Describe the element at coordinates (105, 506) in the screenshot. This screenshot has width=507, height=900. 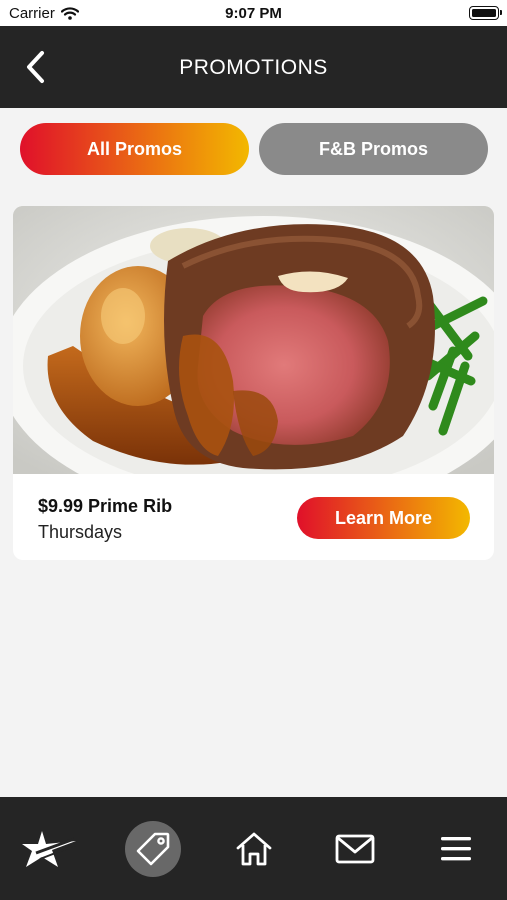
I see `promo-title: $9.99 Prime Rib` at that location.